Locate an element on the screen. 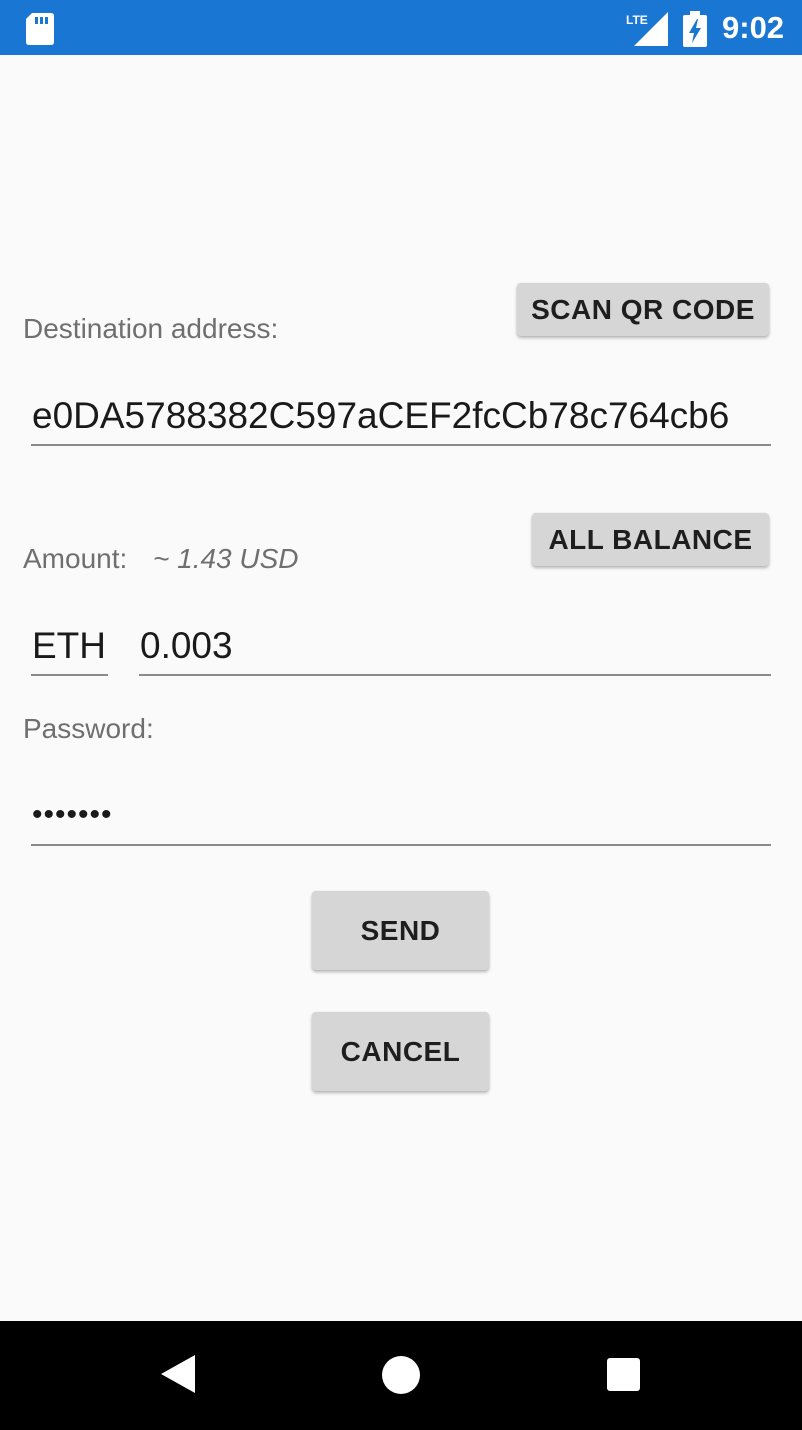  destination-address-value: e0DA5788382C597aCEF2fcCb78c764cb6 is located at coordinates (381, 415).